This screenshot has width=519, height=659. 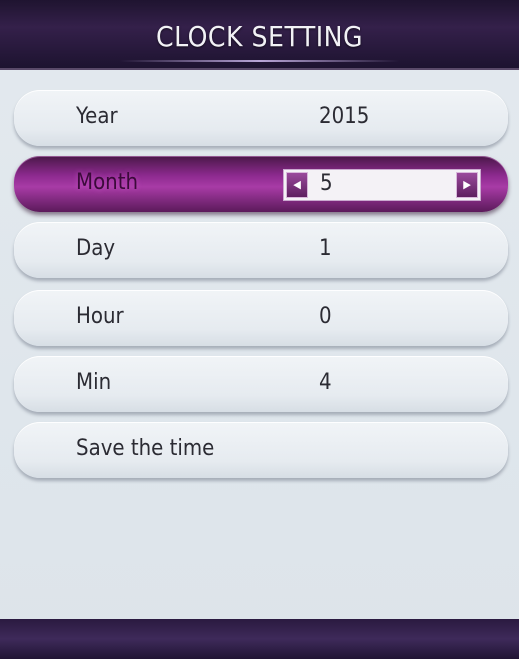 What do you see at coordinates (100, 316) in the screenshot?
I see `hour-label: Hour` at bounding box center [100, 316].